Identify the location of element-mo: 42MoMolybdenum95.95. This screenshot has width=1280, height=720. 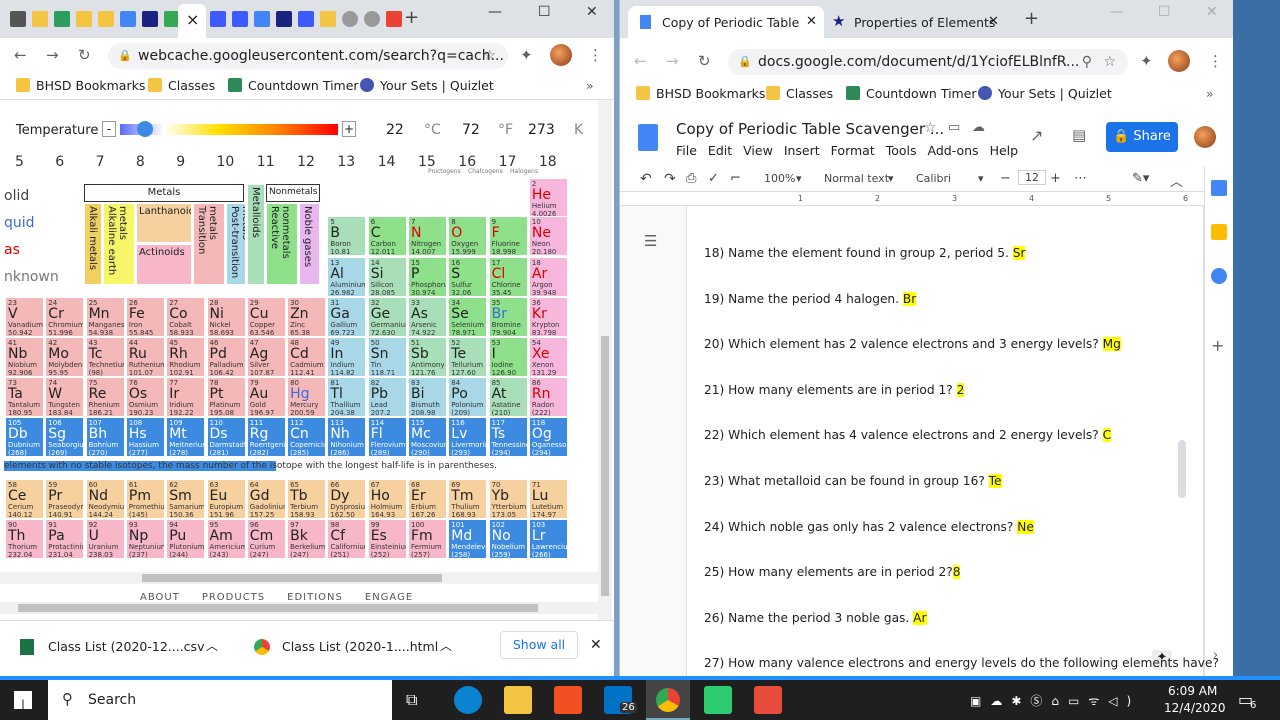
(65, 357).